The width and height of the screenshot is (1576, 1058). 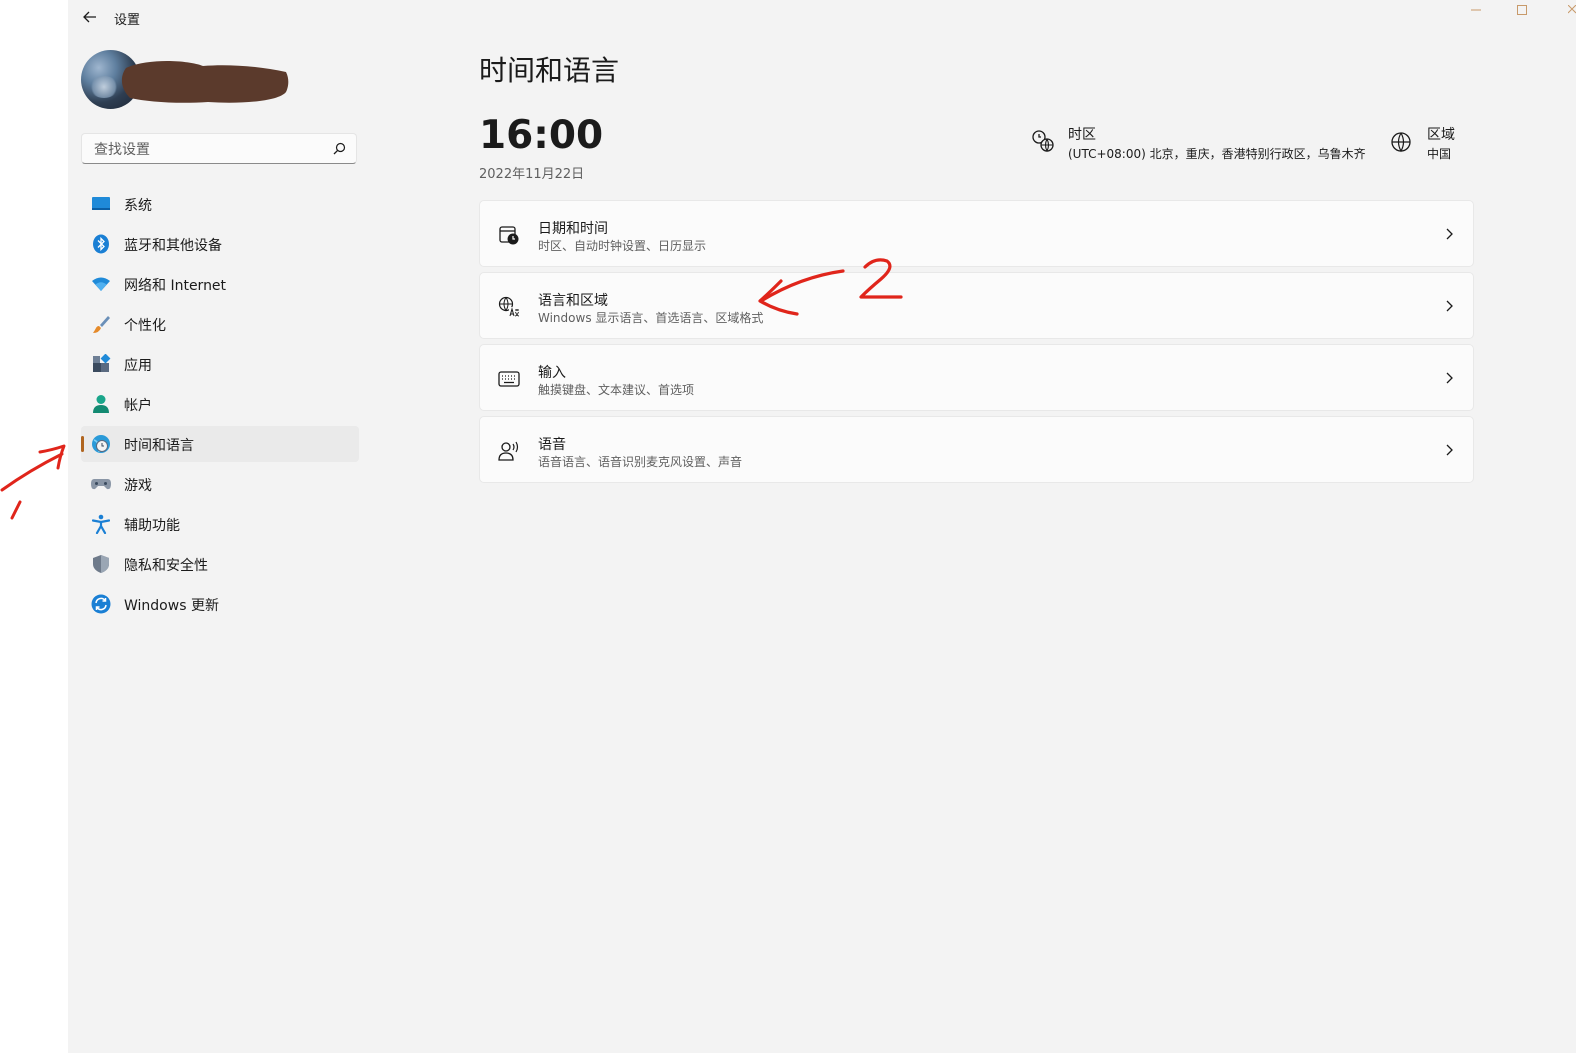 I want to click on selection-indicator, so click(x=82, y=444).